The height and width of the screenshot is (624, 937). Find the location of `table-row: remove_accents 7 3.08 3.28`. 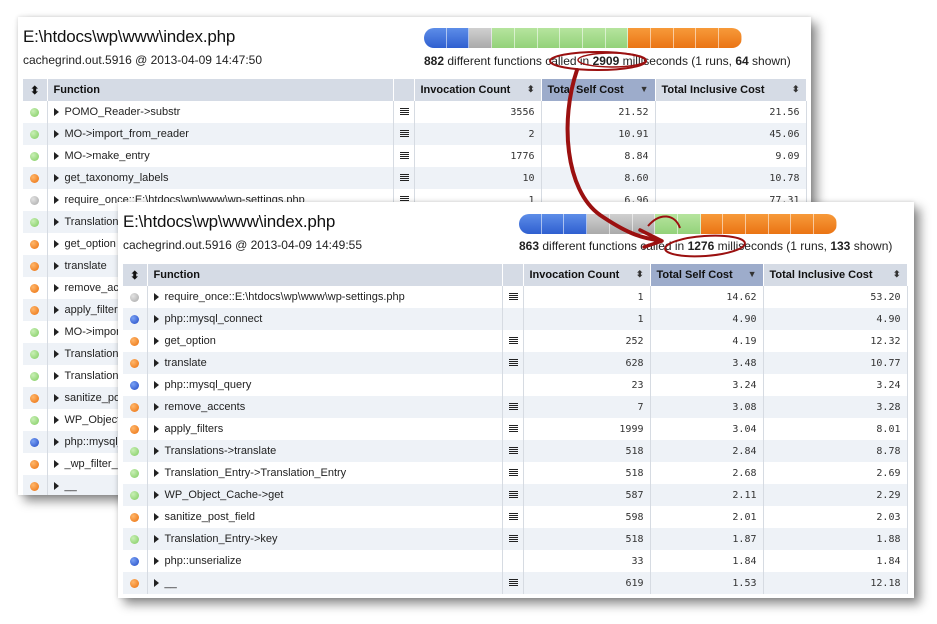

table-row: remove_accents 7 3.08 3.28 is located at coordinates (515, 407).